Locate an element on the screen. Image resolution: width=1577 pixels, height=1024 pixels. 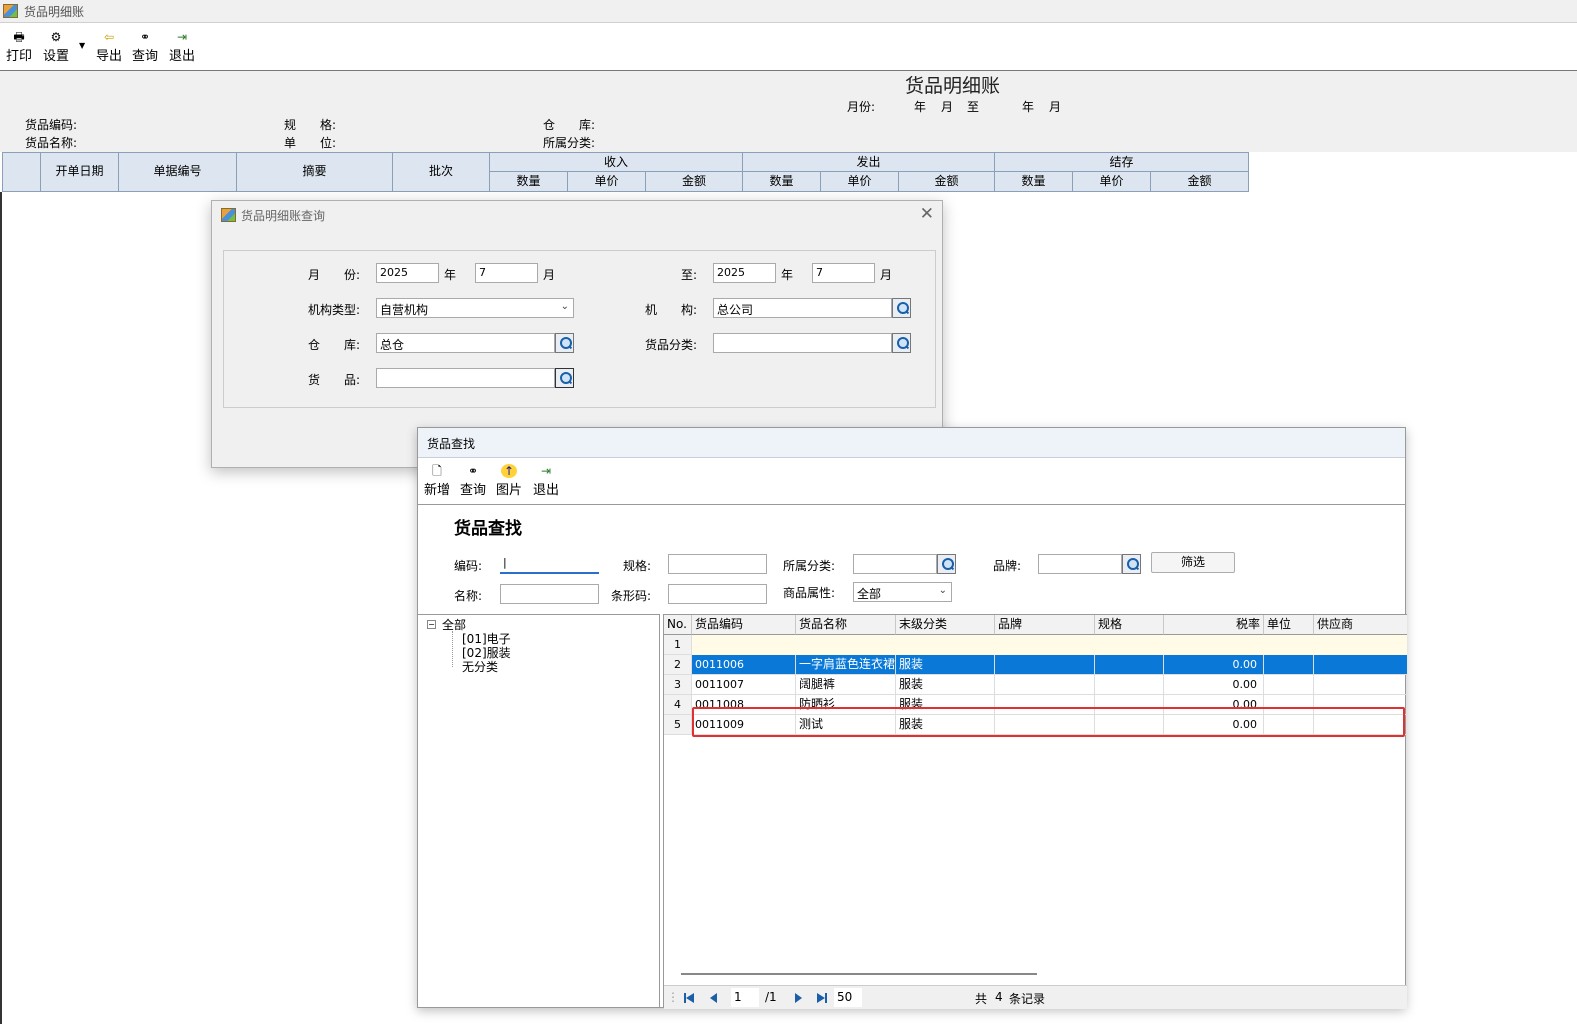
spec-input is located at coordinates (717, 564).